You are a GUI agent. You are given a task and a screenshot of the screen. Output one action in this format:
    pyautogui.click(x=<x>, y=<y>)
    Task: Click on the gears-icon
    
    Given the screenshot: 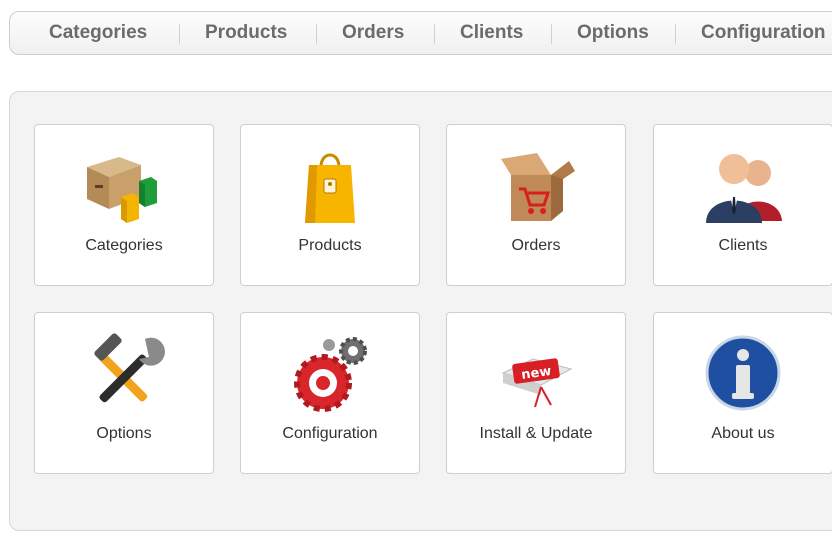 What is the action you would take?
    pyautogui.click(x=330, y=373)
    